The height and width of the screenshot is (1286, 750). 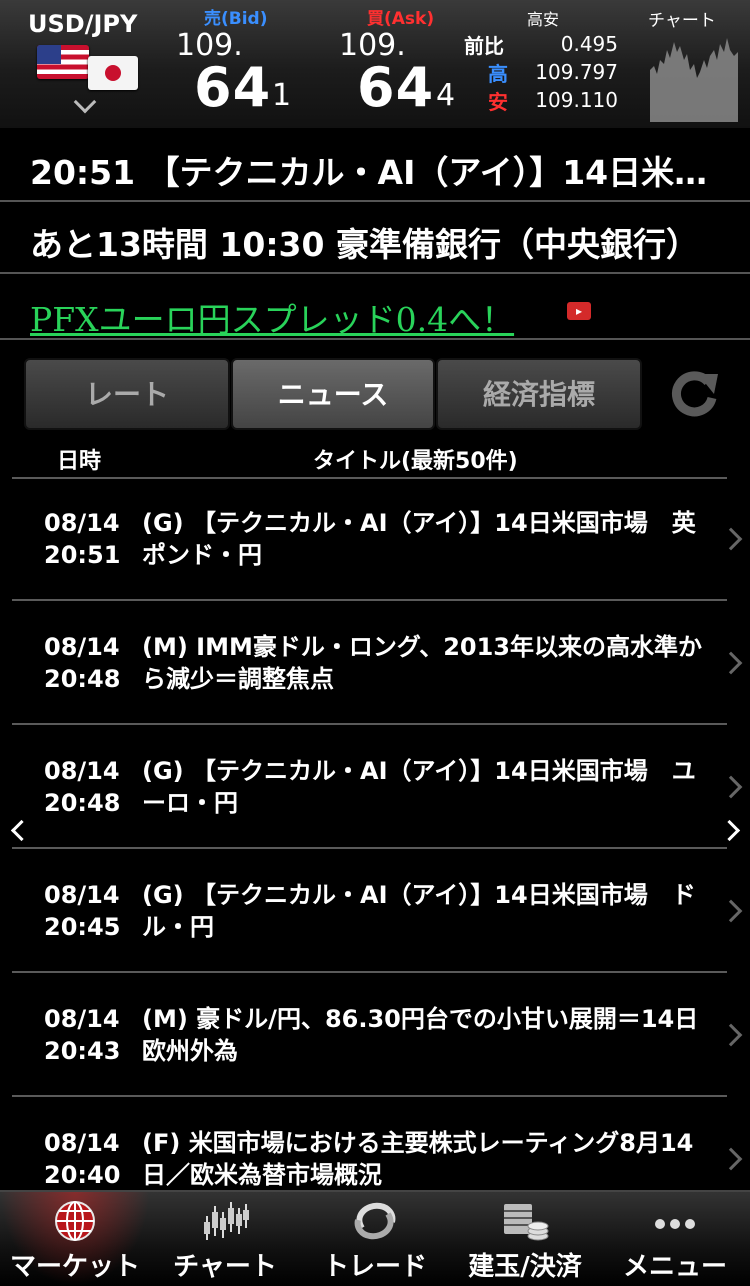 What do you see at coordinates (374, 1267) in the screenshot?
I see `nav-label: トレード` at bounding box center [374, 1267].